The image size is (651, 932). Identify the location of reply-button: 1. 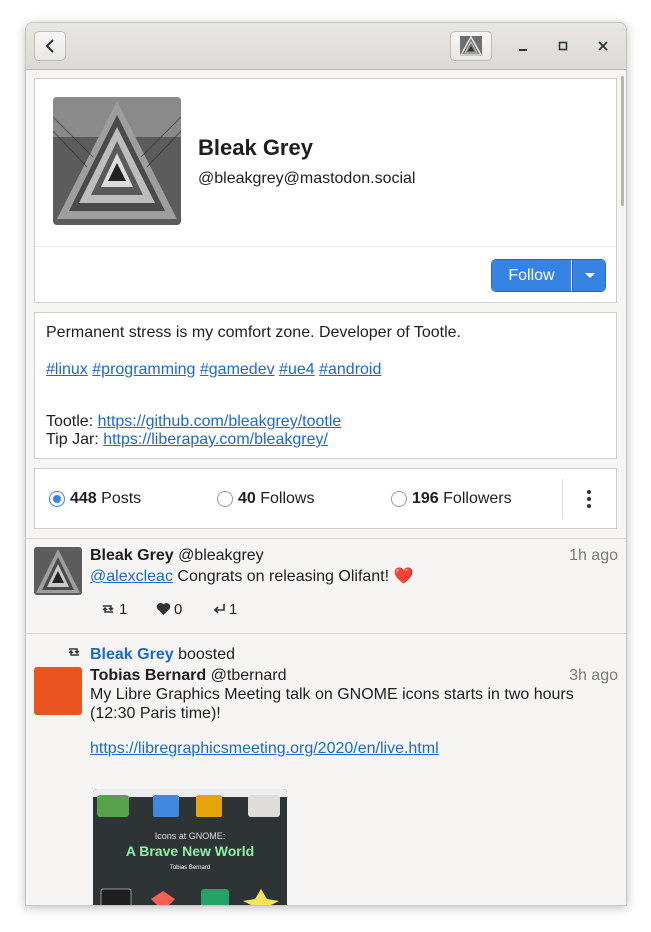
(224, 609).